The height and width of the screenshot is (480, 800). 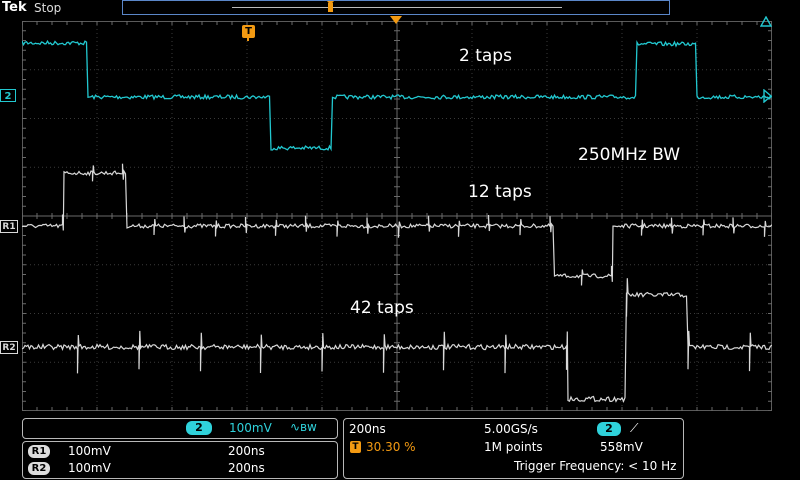 What do you see at coordinates (199, 428) in the screenshot?
I see `channel-2-badge: 2` at bounding box center [199, 428].